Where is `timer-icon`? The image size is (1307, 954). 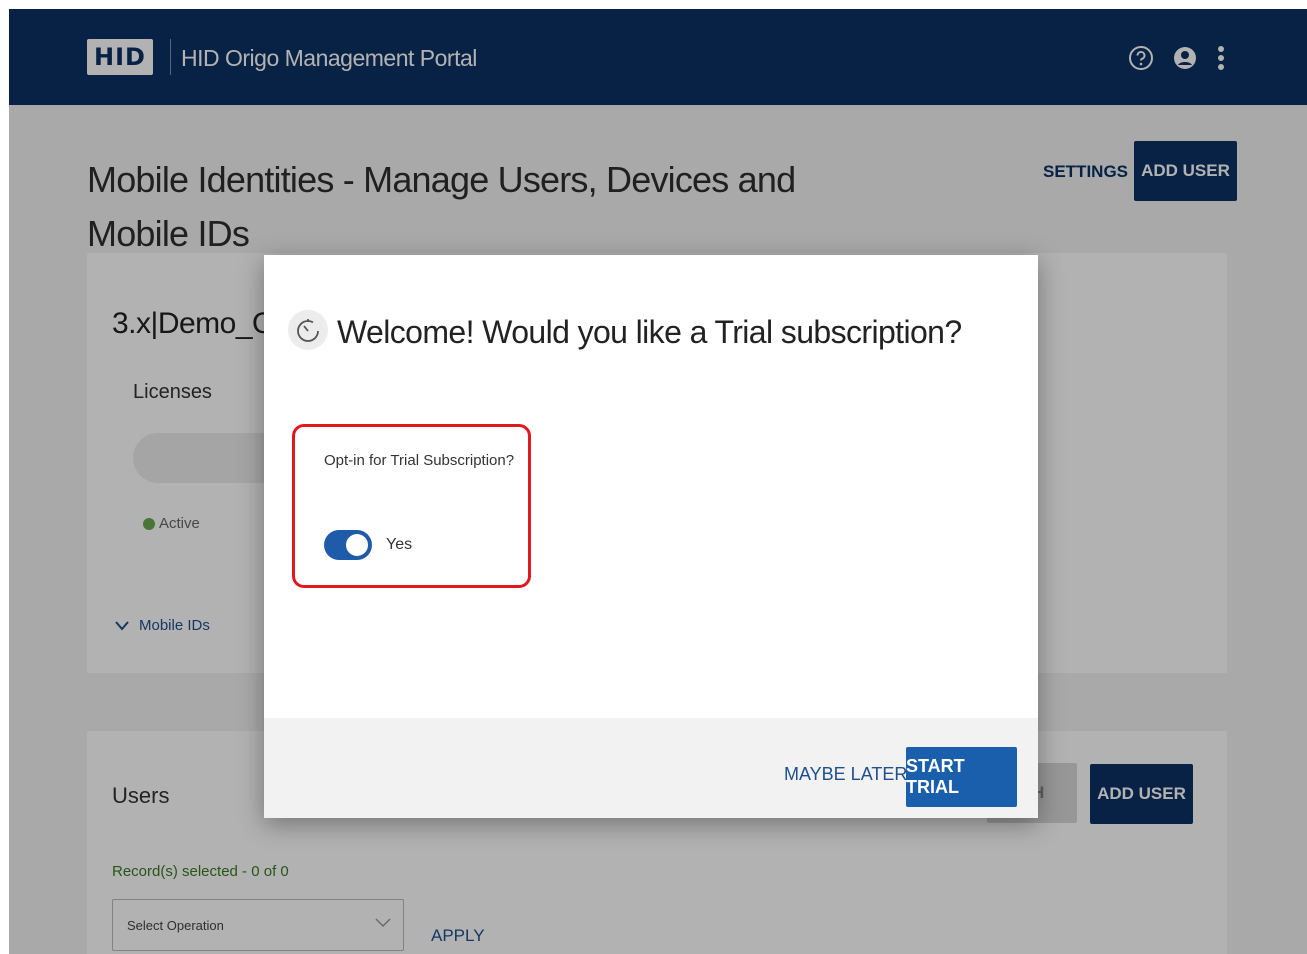
timer-icon is located at coordinates (308, 330).